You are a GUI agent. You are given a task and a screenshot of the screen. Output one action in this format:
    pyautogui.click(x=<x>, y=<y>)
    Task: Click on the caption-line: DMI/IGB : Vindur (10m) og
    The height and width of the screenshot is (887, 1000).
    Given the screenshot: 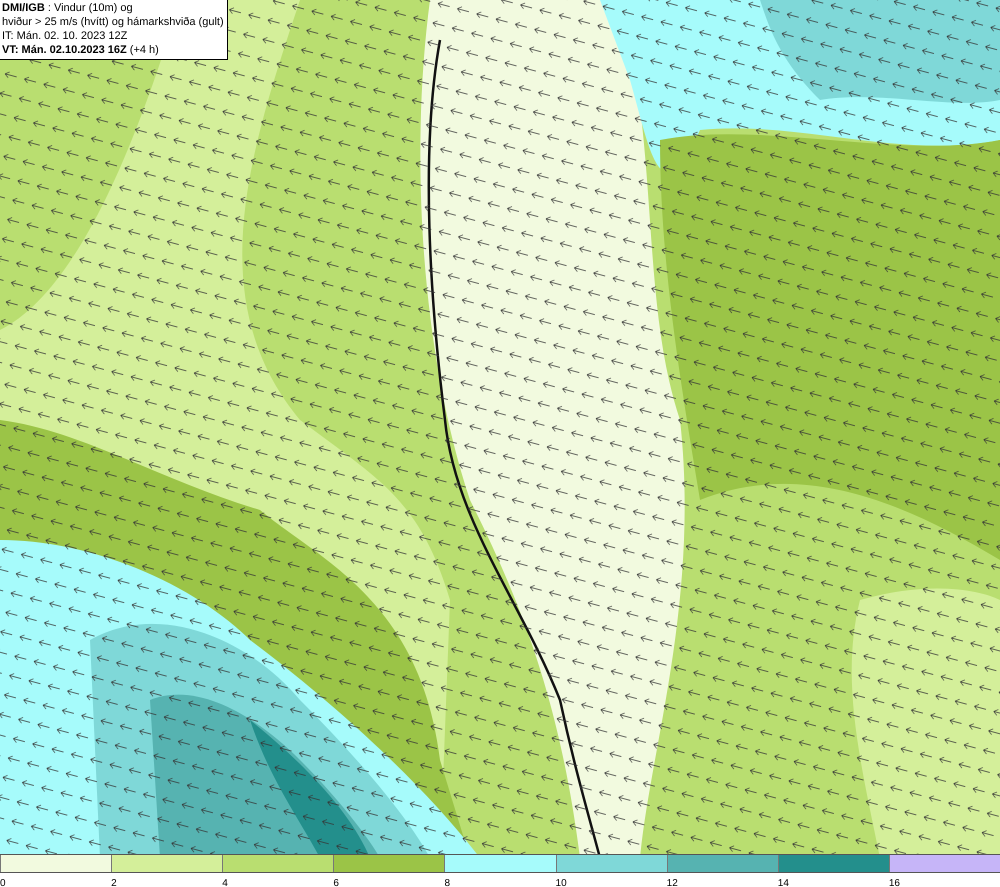 What is the action you would take?
    pyautogui.click(x=68, y=8)
    